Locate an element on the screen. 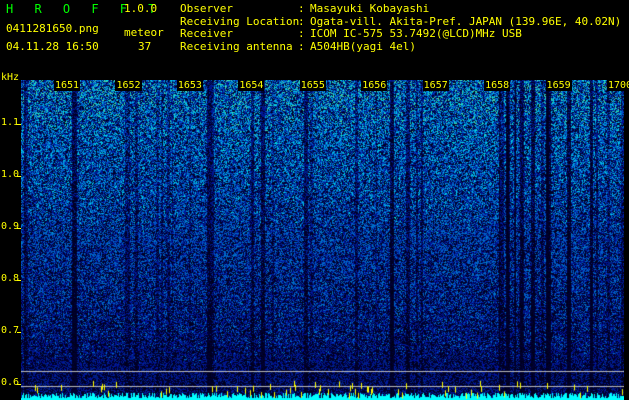 Image resolution: width=629 pixels, height=400 pixels. info-value: ICOM IC-575 53.7492(@LCD)MHz USB is located at coordinates (416, 33).